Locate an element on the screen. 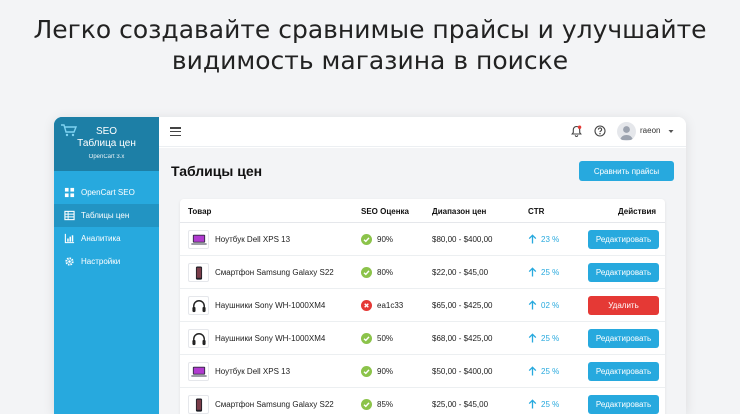 The image size is (740, 414). brand-block: SEO Таблица цен OpenCart 3.x is located at coordinates (106, 144).